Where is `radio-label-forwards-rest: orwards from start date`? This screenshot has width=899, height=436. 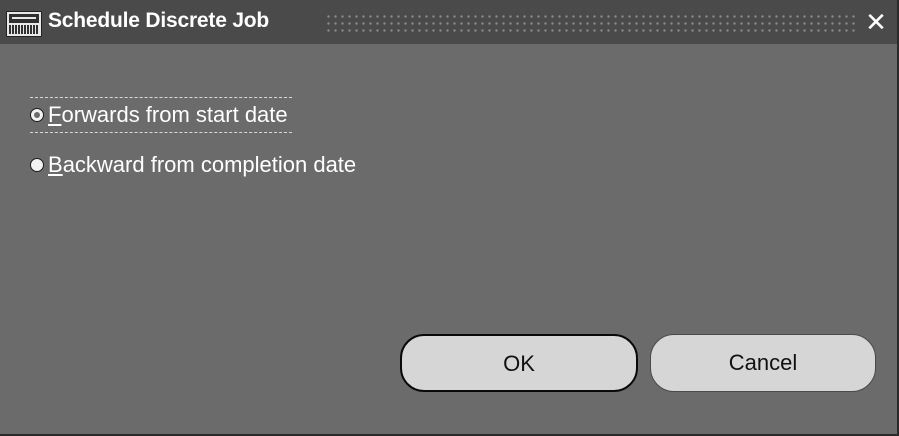
radio-label-forwards-rest: orwards from start date is located at coordinates (174, 114).